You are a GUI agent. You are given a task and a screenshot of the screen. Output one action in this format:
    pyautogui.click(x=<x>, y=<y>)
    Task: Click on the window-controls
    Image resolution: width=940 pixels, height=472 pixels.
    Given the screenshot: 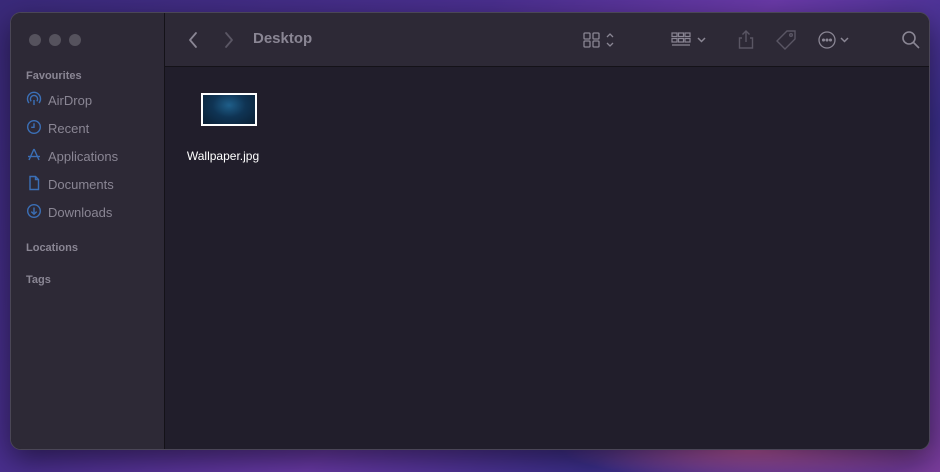 What is the action you would take?
    pyautogui.click(x=55, y=40)
    